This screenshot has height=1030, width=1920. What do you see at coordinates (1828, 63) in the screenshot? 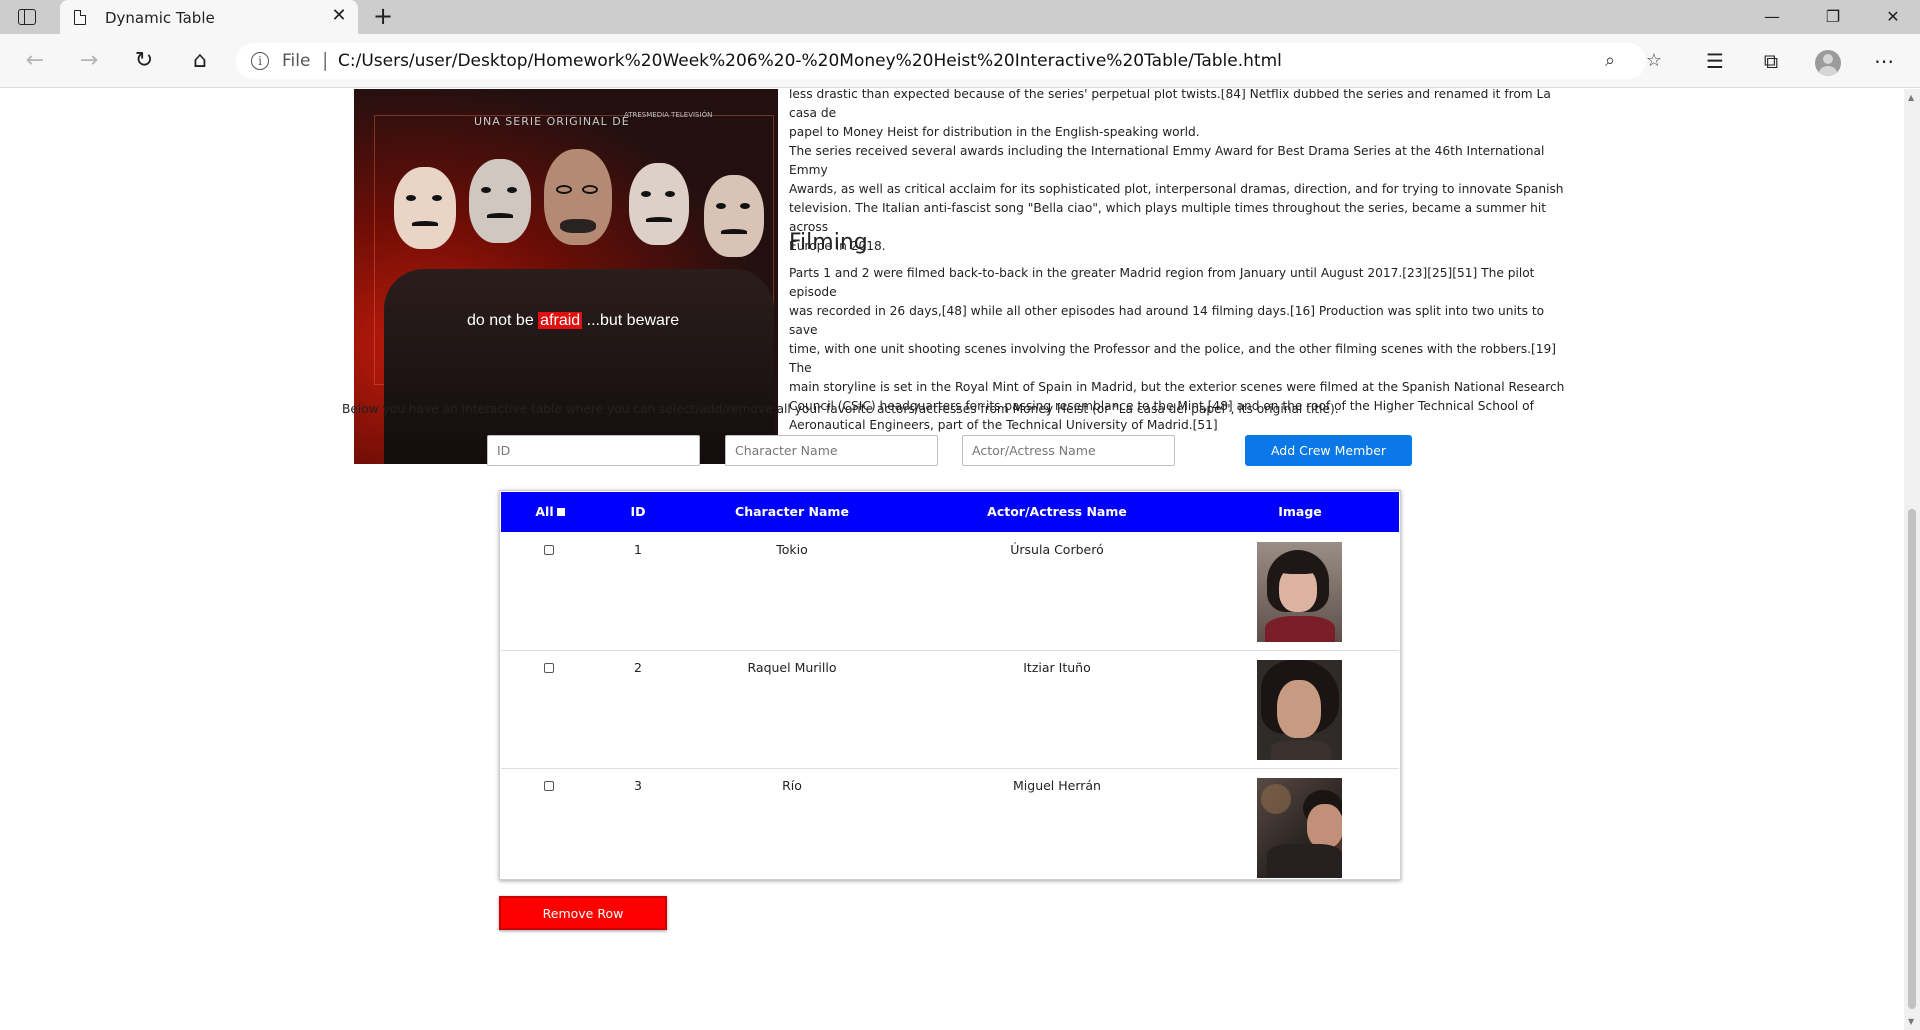
I see `profile-avatar` at bounding box center [1828, 63].